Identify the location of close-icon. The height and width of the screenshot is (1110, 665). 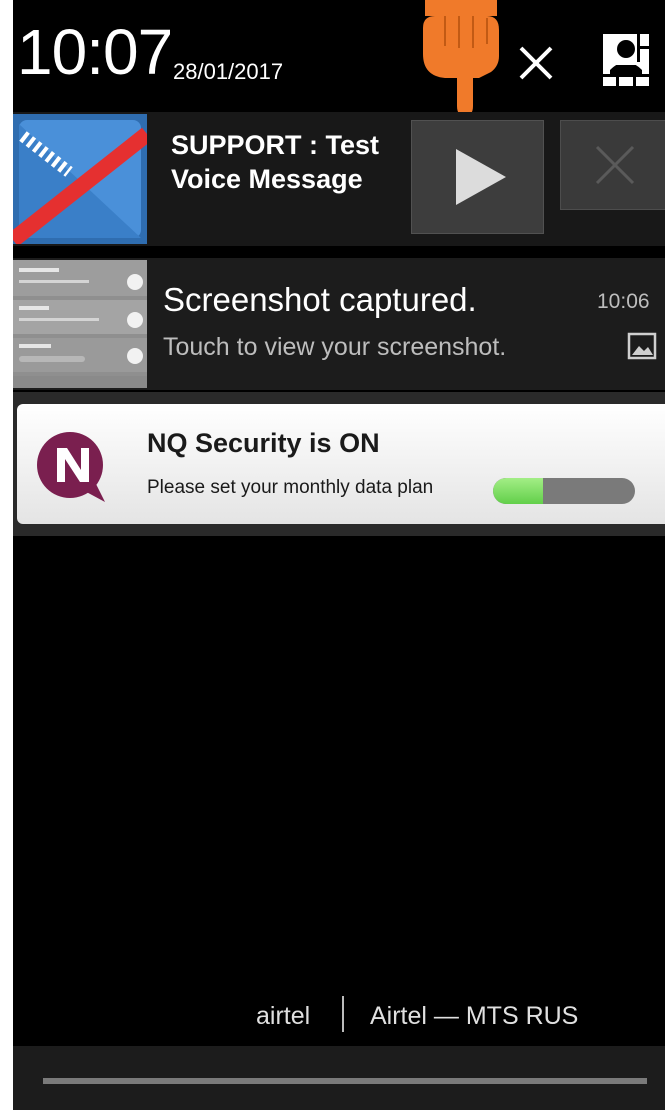
(615, 165).